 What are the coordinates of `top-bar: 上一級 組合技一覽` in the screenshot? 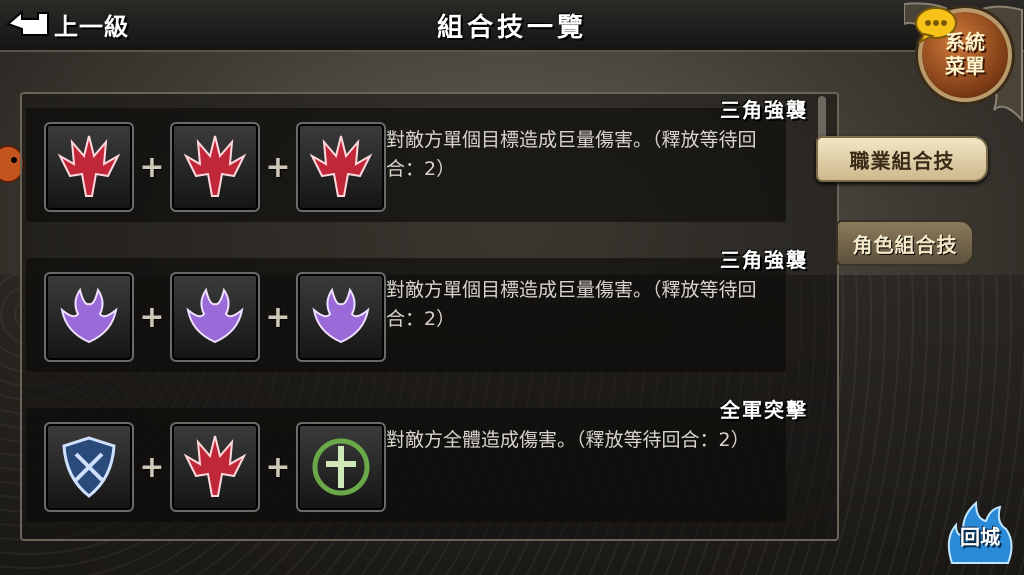 It's located at (512, 26).